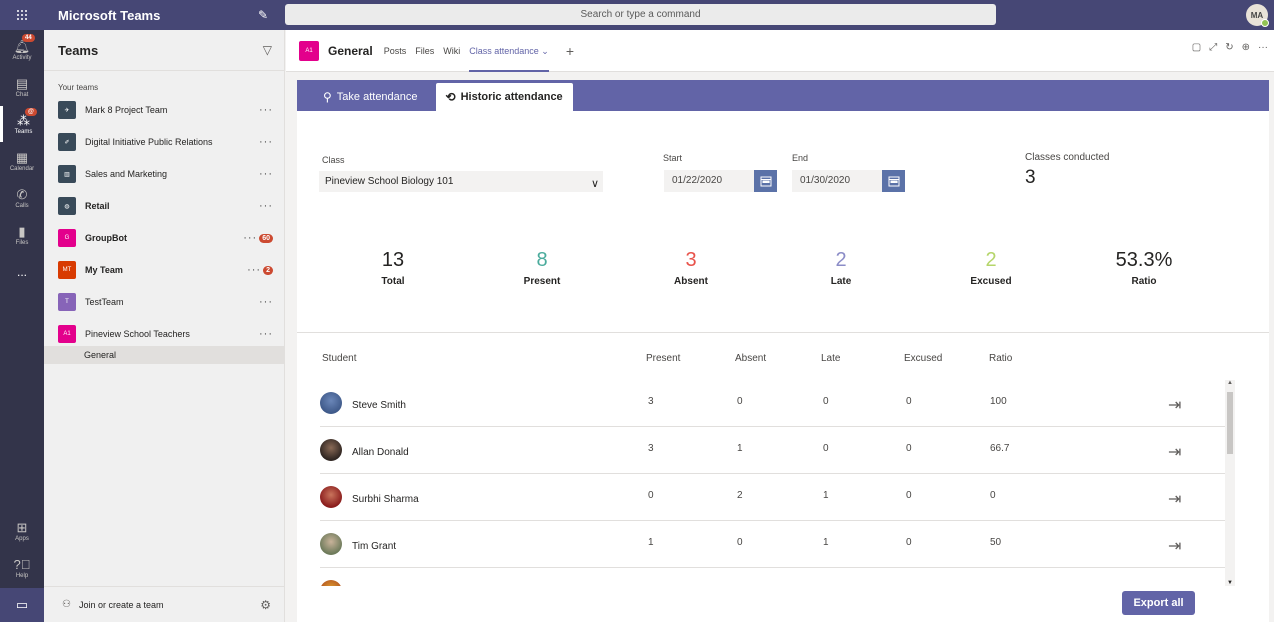 The width and height of the screenshot is (1274, 622). I want to click on start-calendar-icon, so click(765, 181).